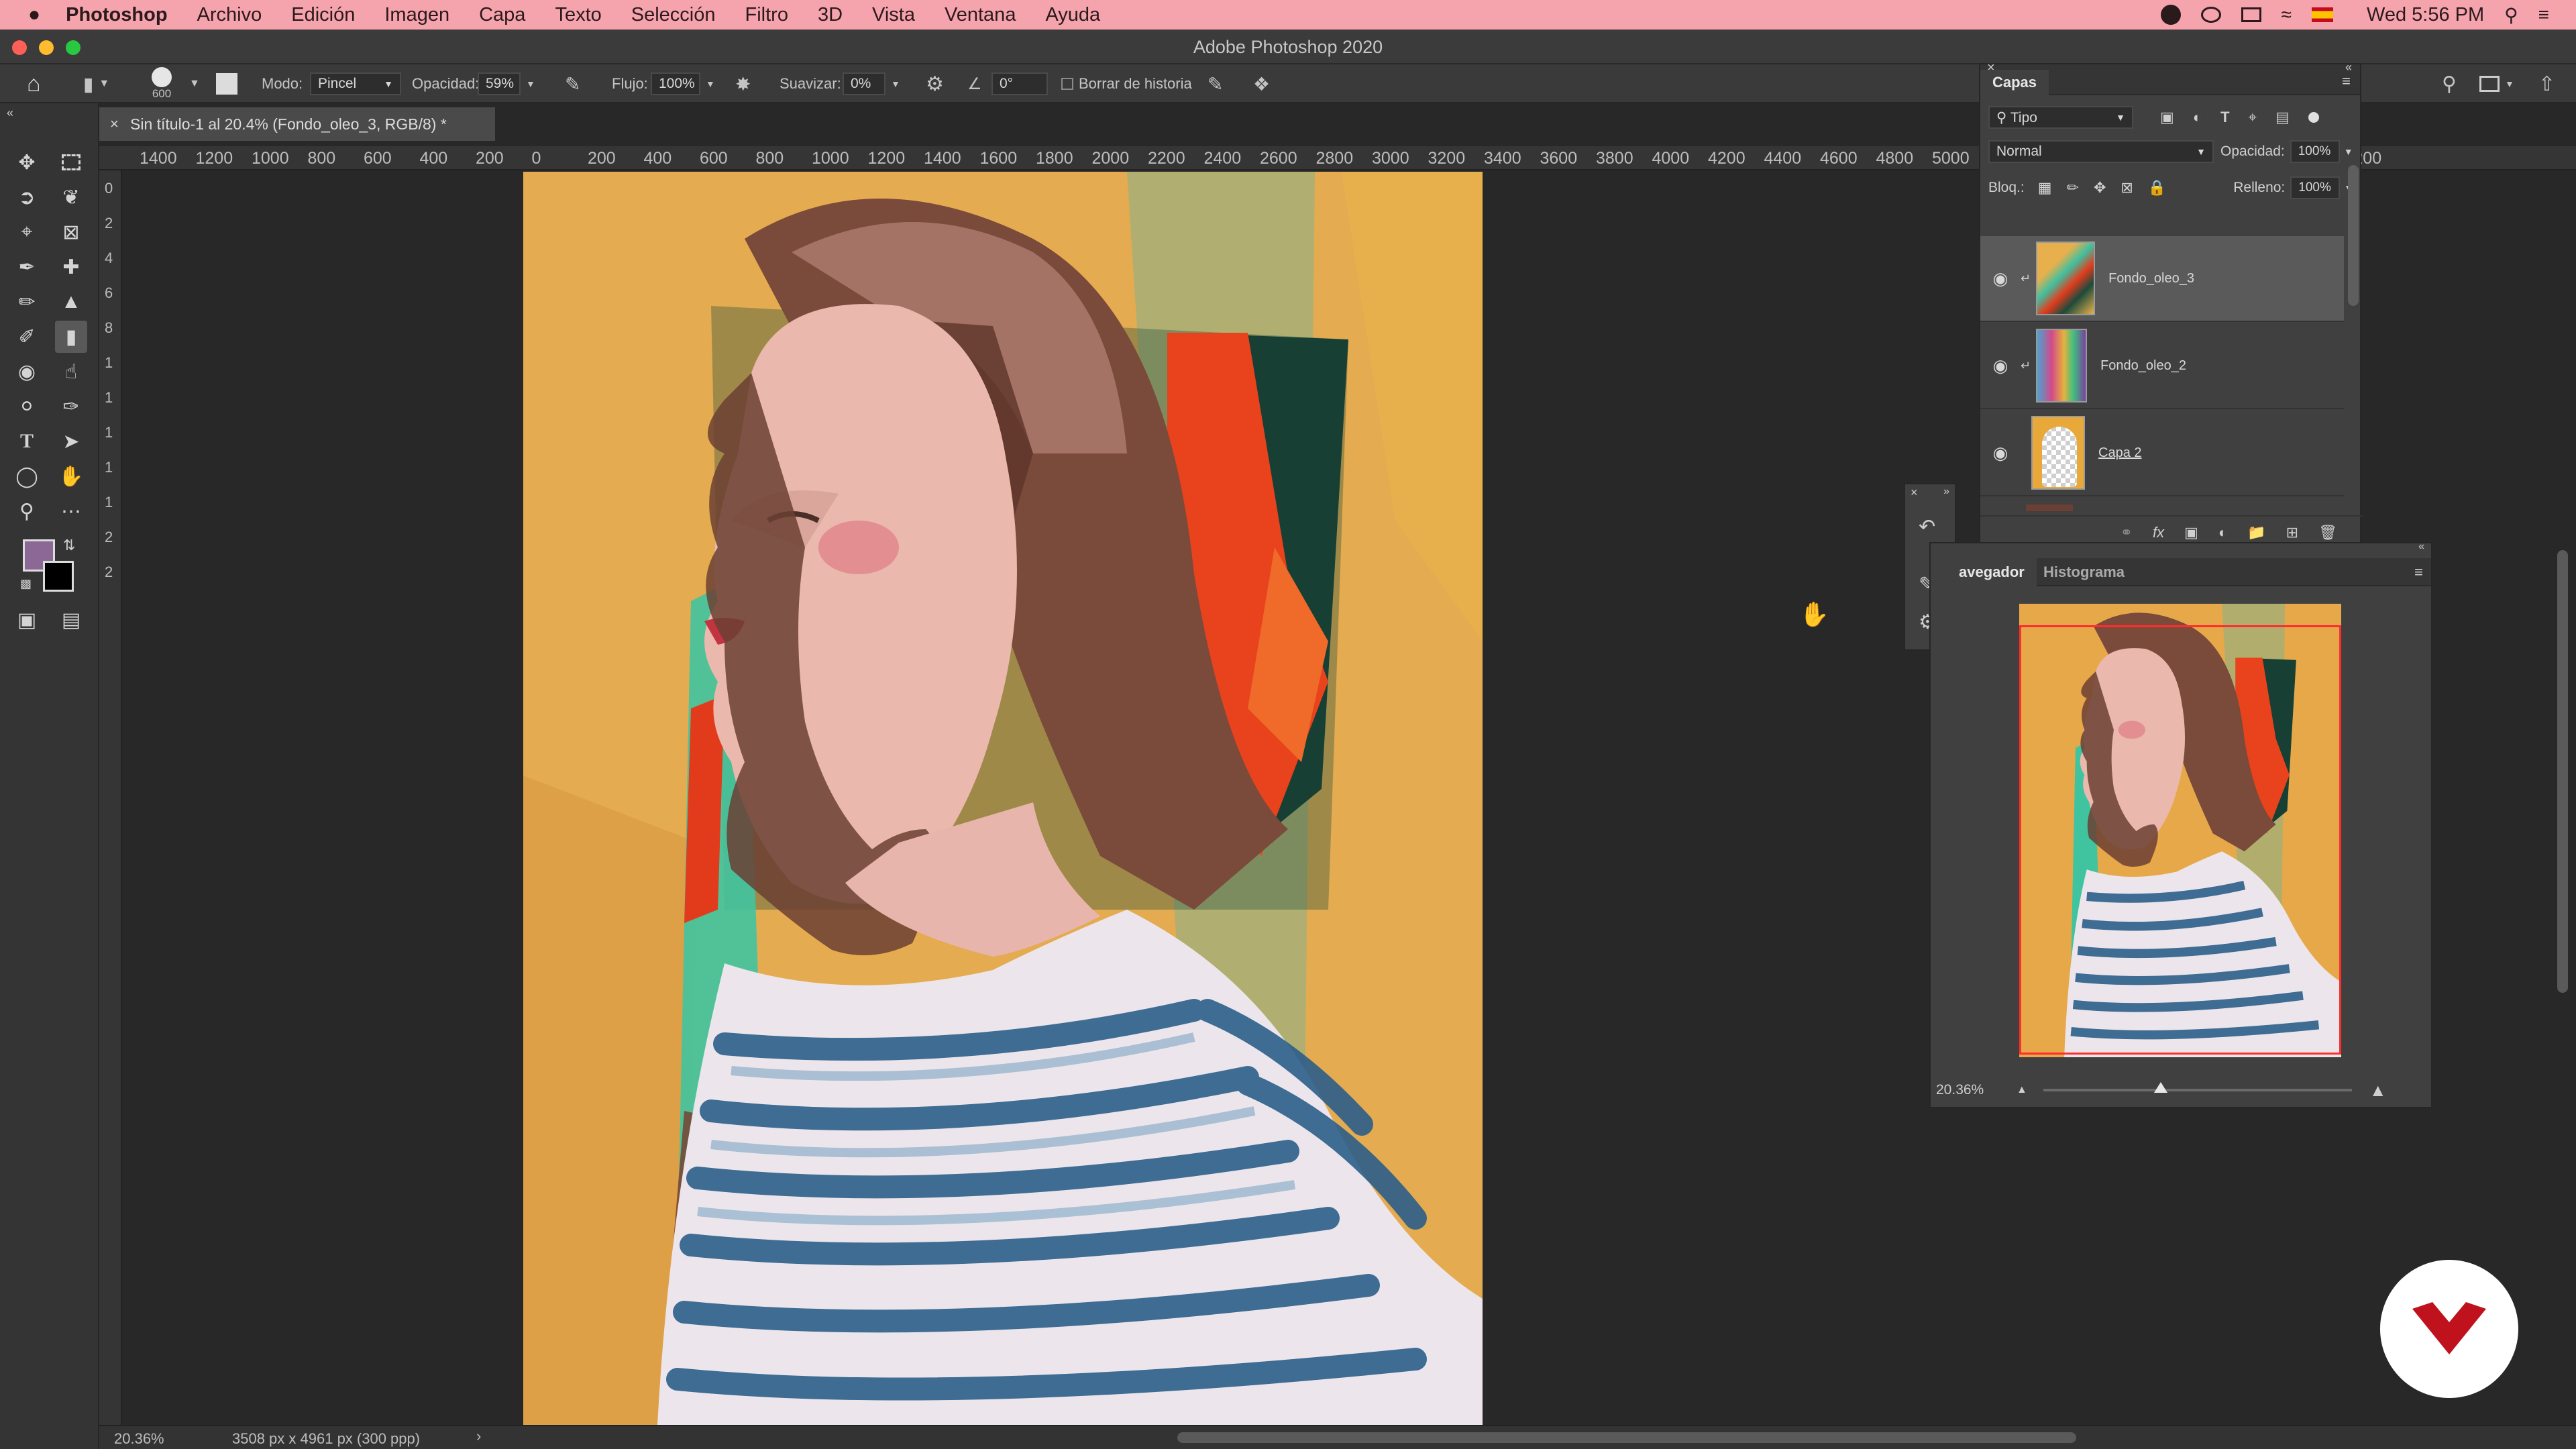 The width and height of the screenshot is (2576, 1449). What do you see at coordinates (2191, 532) in the screenshot?
I see `add-mask-icon: ▣` at bounding box center [2191, 532].